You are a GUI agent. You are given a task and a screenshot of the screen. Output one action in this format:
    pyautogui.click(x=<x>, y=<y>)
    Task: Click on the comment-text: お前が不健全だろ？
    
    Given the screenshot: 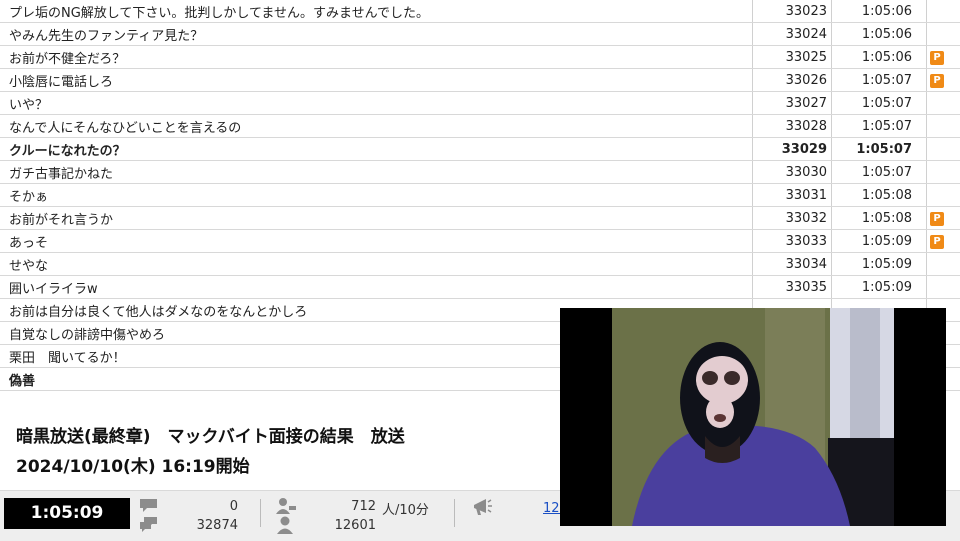 What is the action you would take?
    pyautogui.click(x=376, y=57)
    